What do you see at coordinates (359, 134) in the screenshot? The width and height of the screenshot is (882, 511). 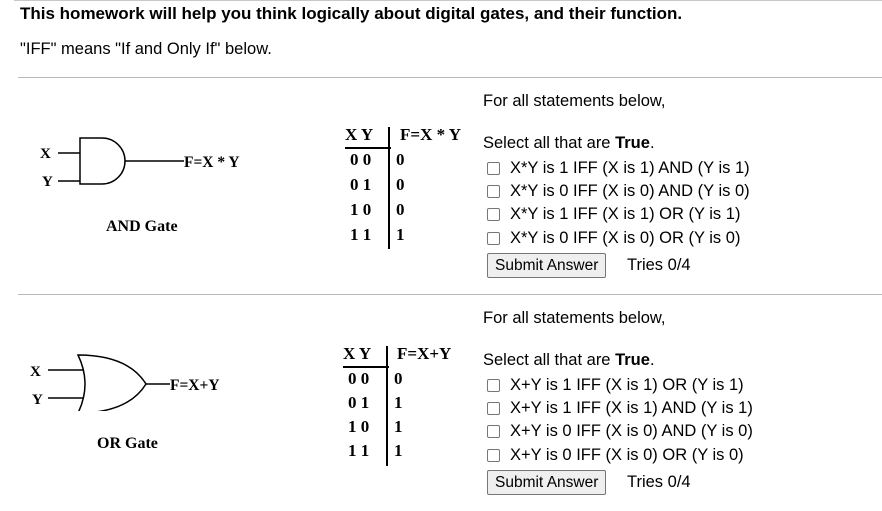 I see `and-tt-header-inputs: X Y` at bounding box center [359, 134].